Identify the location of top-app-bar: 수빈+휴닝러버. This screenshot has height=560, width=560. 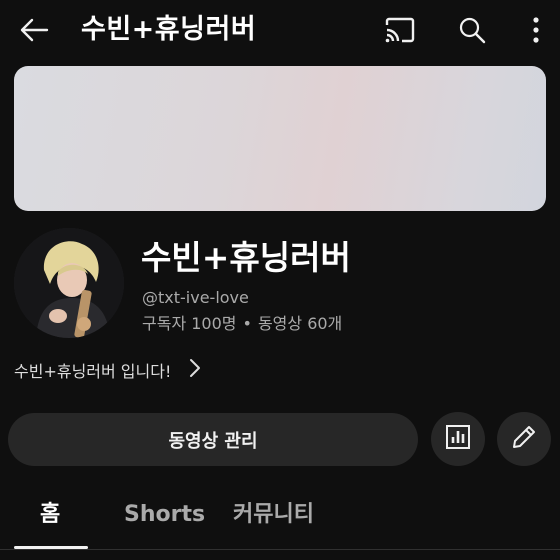
(280, 30).